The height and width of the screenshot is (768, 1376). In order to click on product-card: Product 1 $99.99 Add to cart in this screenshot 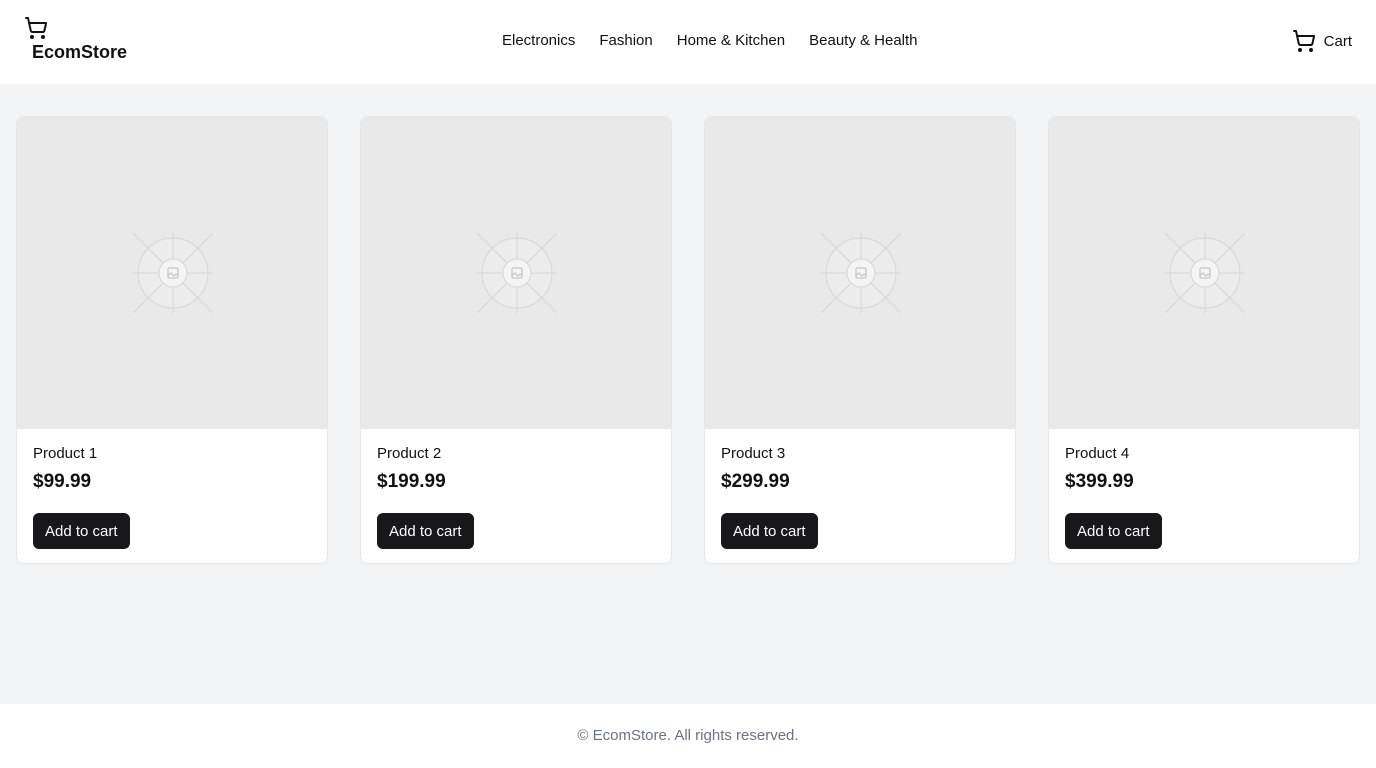, I will do `click(172, 340)`.